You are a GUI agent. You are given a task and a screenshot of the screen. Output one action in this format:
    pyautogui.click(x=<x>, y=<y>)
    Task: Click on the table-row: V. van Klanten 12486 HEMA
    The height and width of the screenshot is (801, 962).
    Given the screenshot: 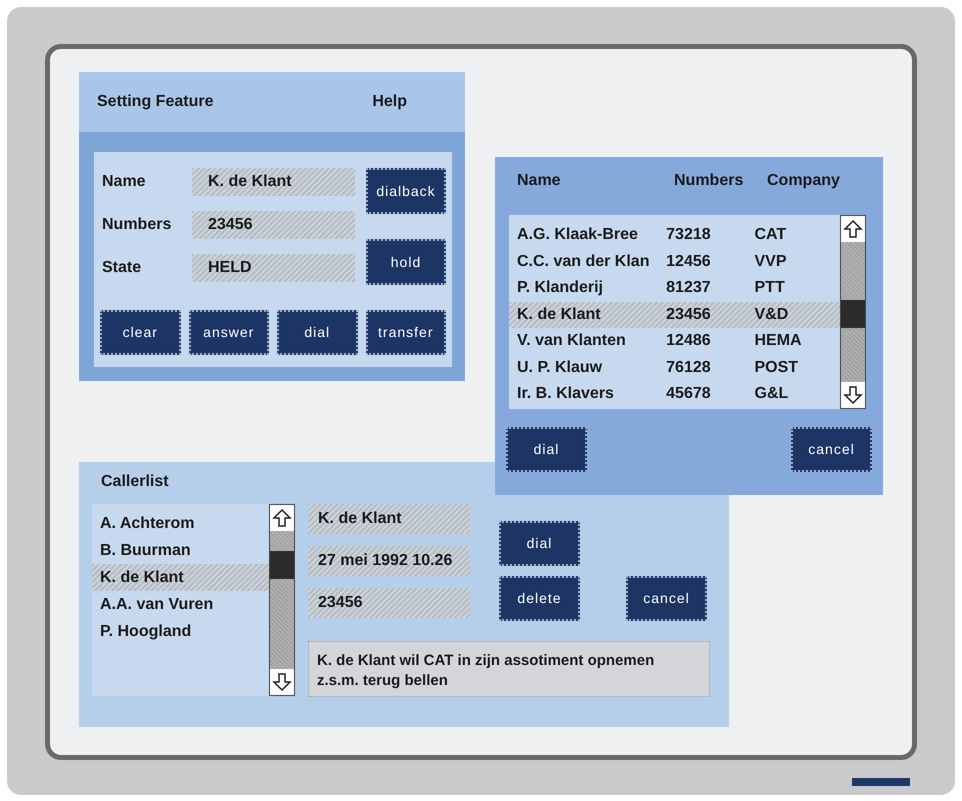 What is the action you would take?
    pyautogui.click(x=674, y=341)
    